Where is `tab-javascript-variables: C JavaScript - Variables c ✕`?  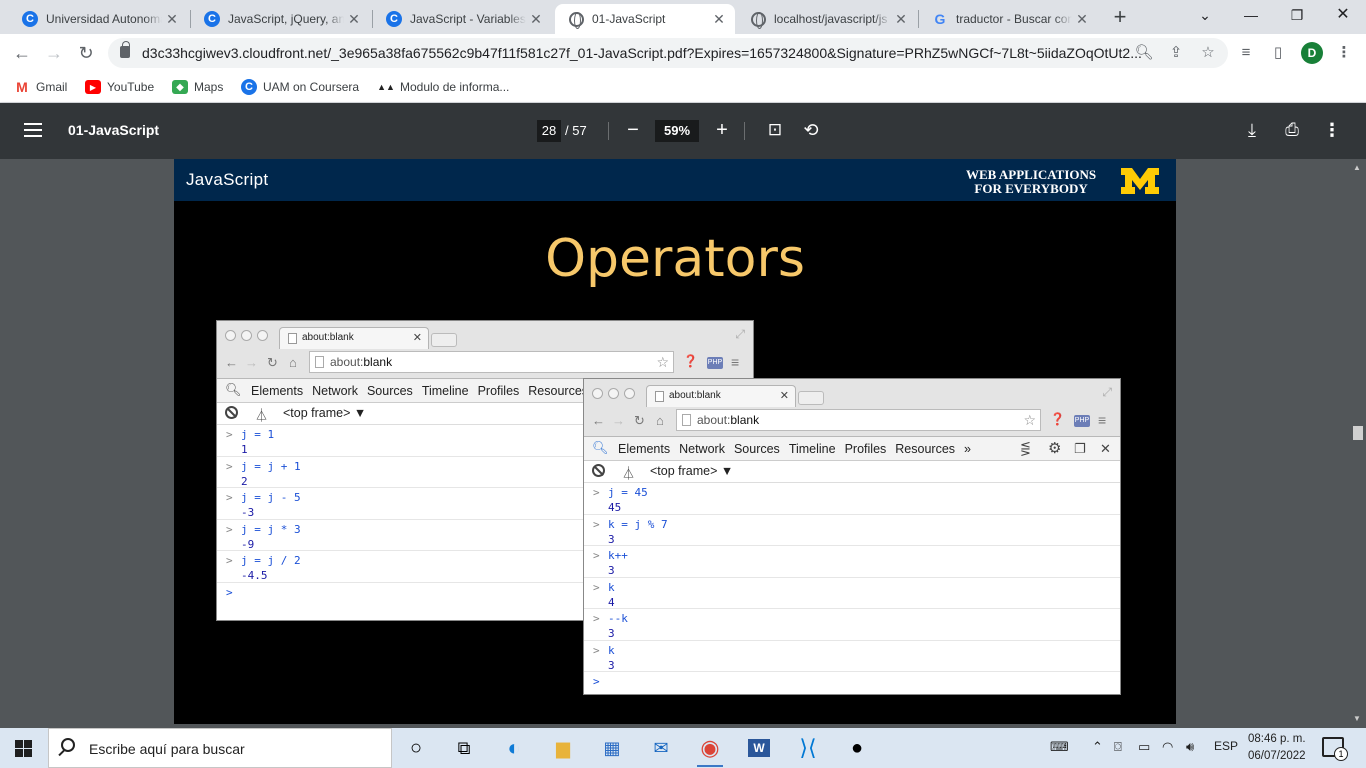
tab-javascript-variables: C JavaScript - Variables c ✕ is located at coordinates (462, 19).